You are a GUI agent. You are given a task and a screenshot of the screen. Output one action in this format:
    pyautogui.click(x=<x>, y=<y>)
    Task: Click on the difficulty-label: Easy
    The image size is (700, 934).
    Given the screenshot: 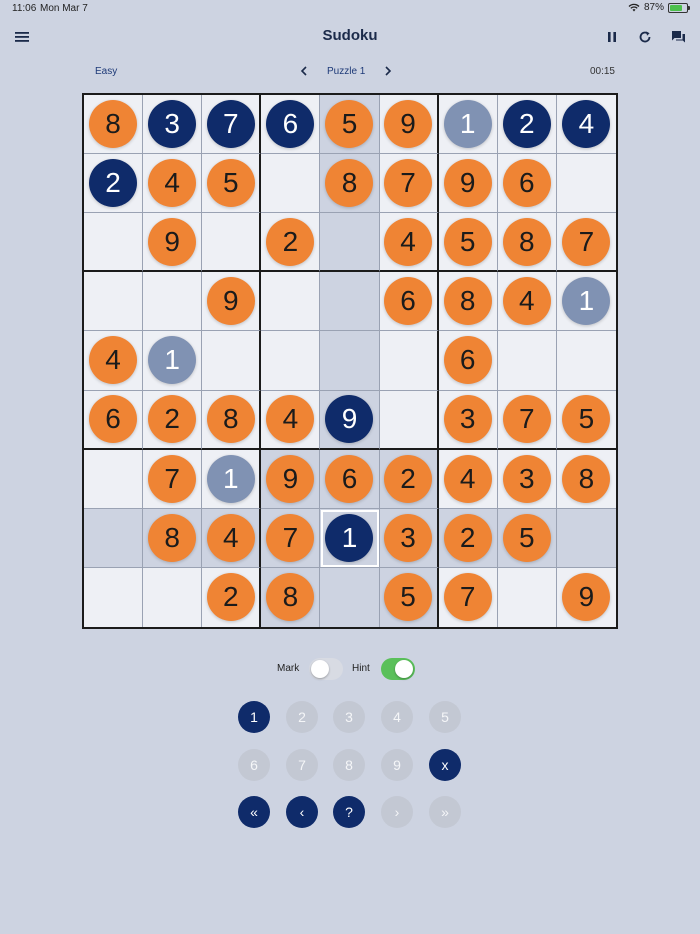 What is the action you would take?
    pyautogui.click(x=106, y=71)
    